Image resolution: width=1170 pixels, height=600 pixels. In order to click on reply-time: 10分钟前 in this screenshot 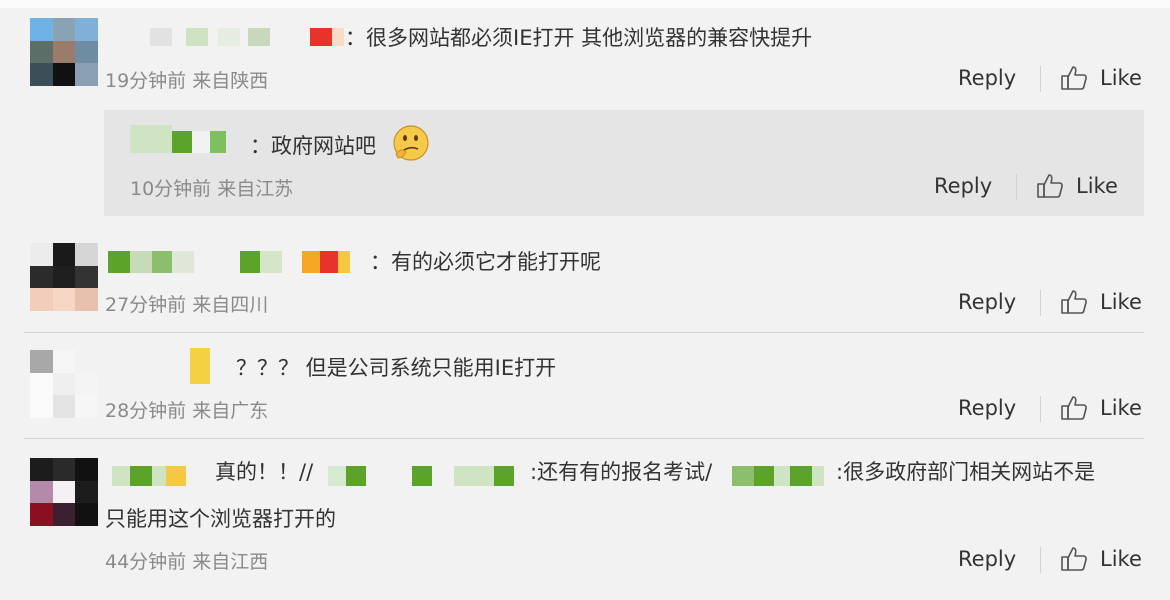, I will do `click(171, 189)`.